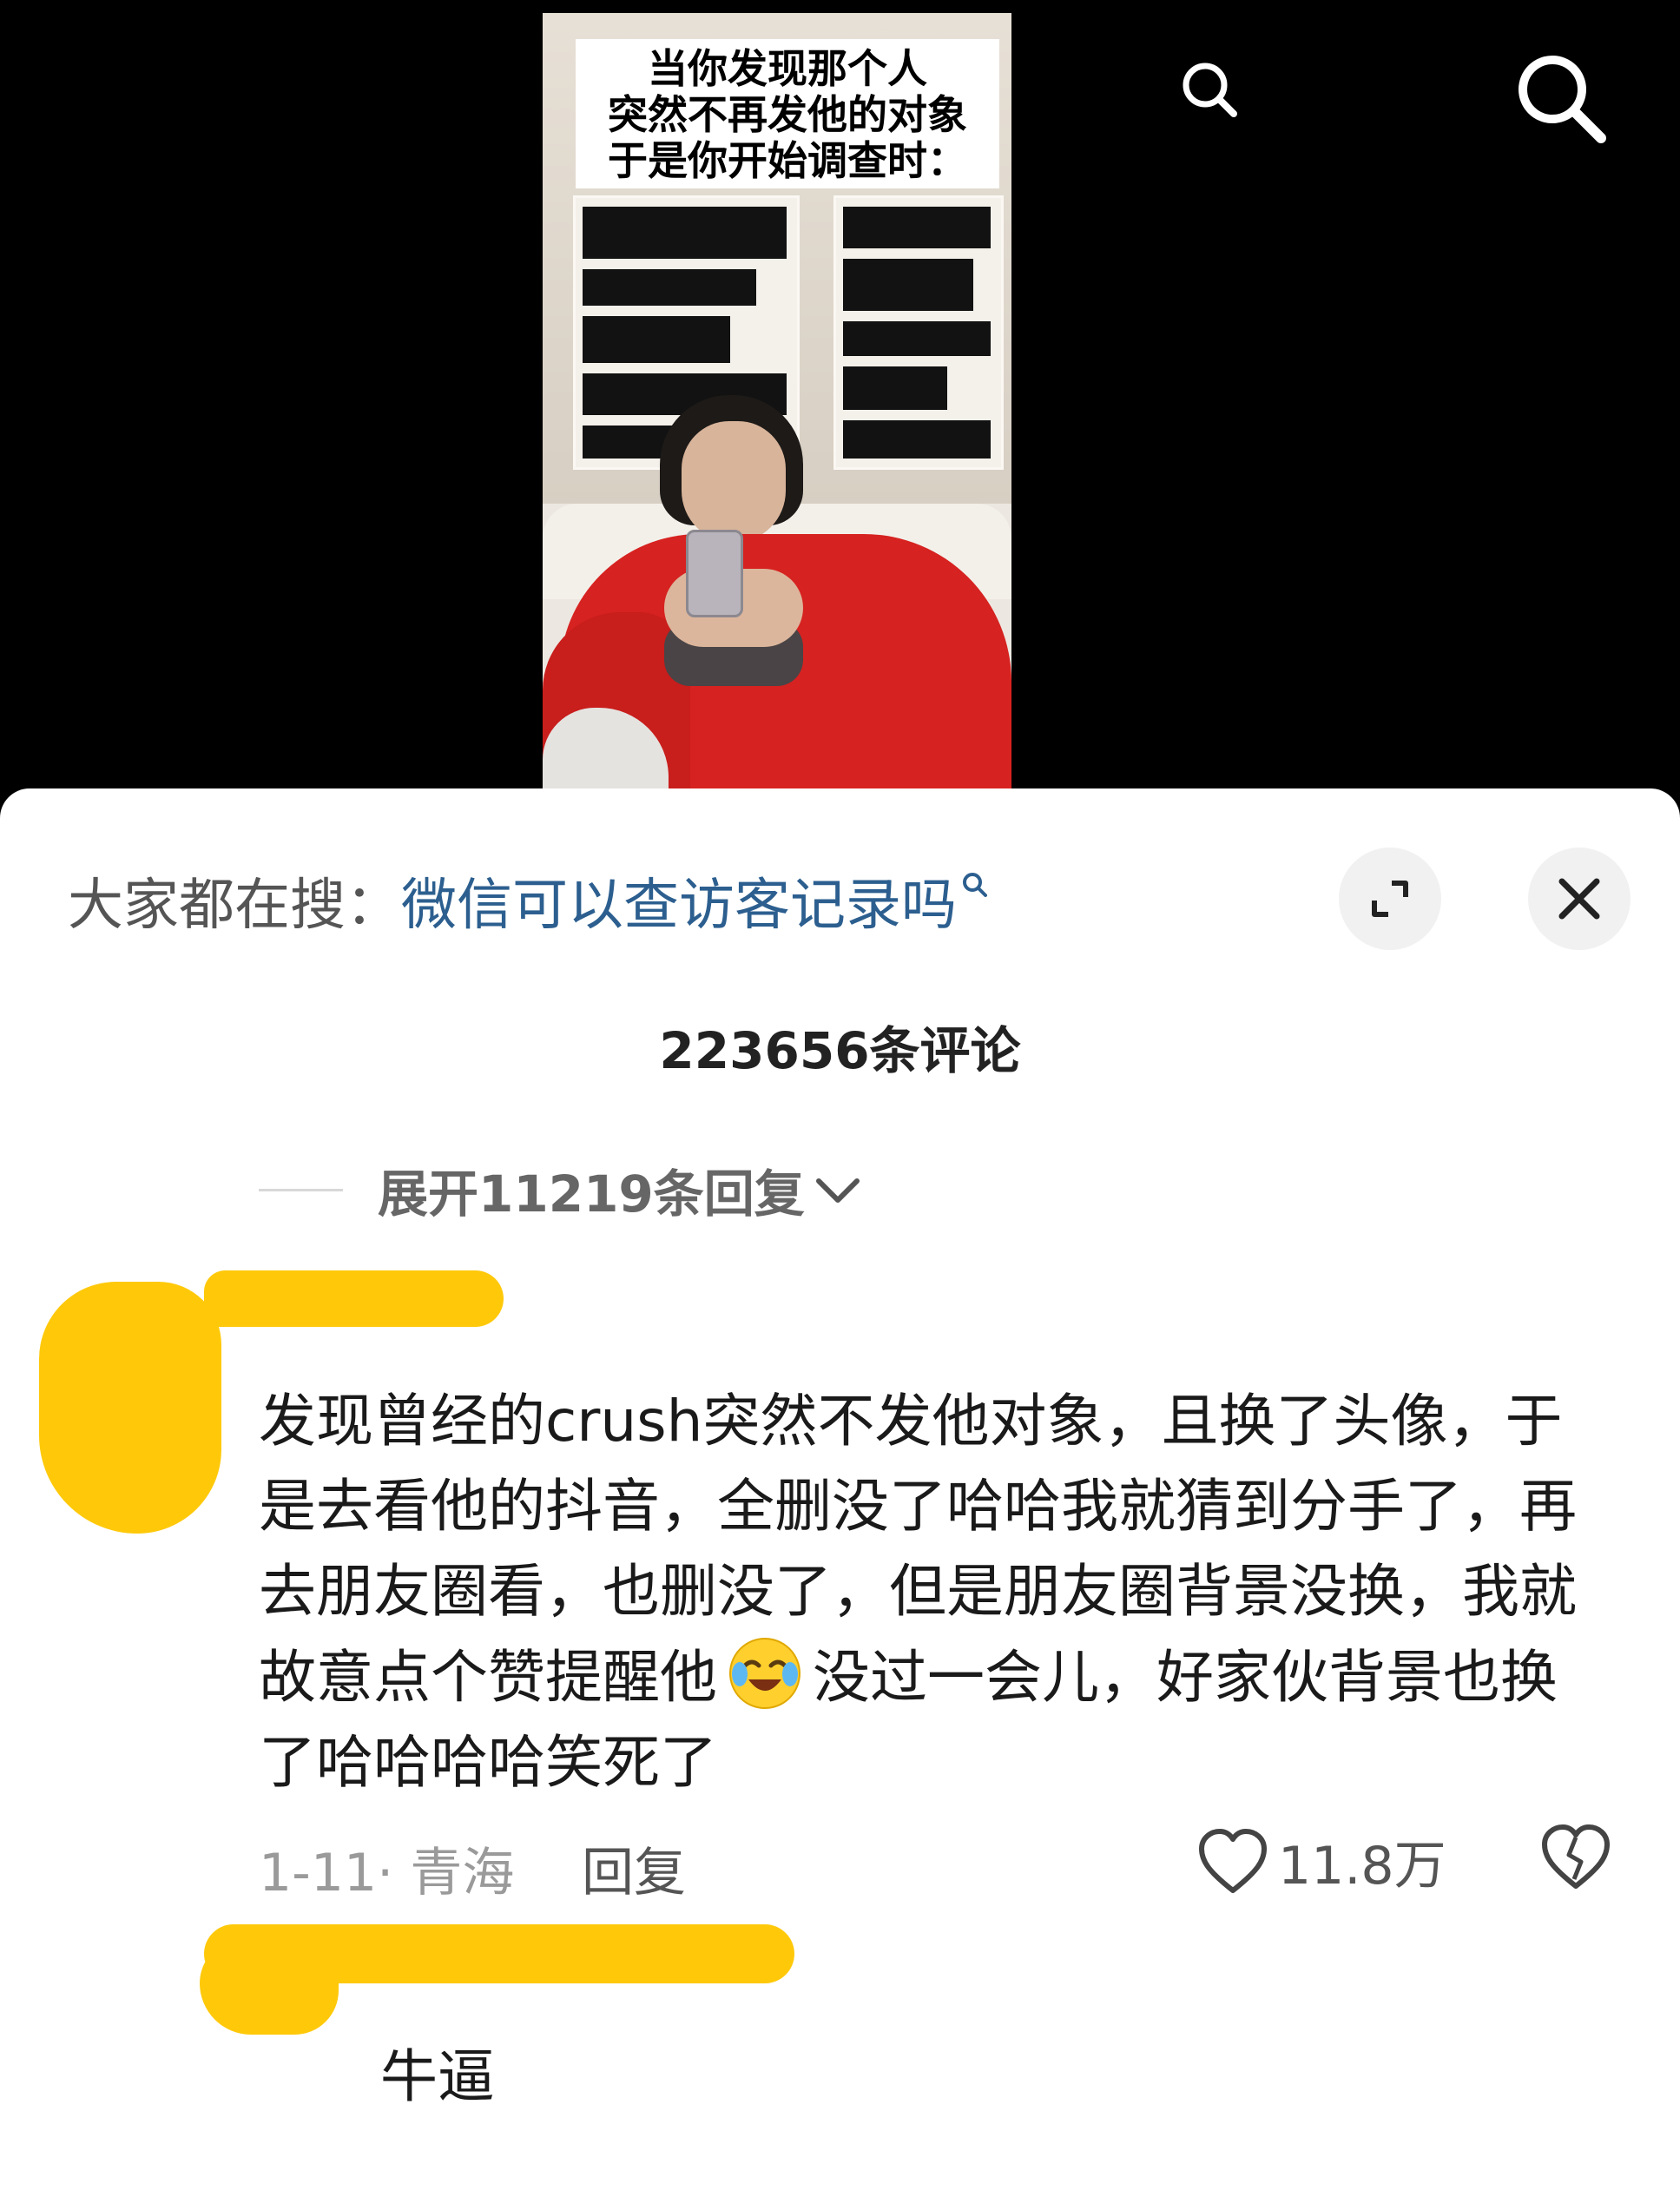 The height and width of the screenshot is (2197, 1680). I want to click on expand-replies-label: 展开11219条回复, so click(591, 1189).